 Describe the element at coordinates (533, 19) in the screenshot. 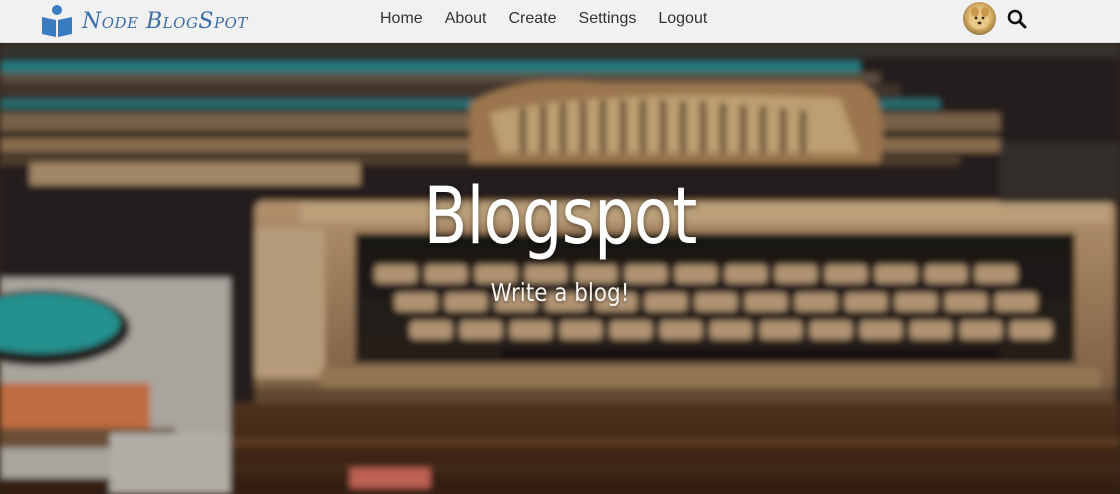

I see `nav-item-create: Create` at that location.